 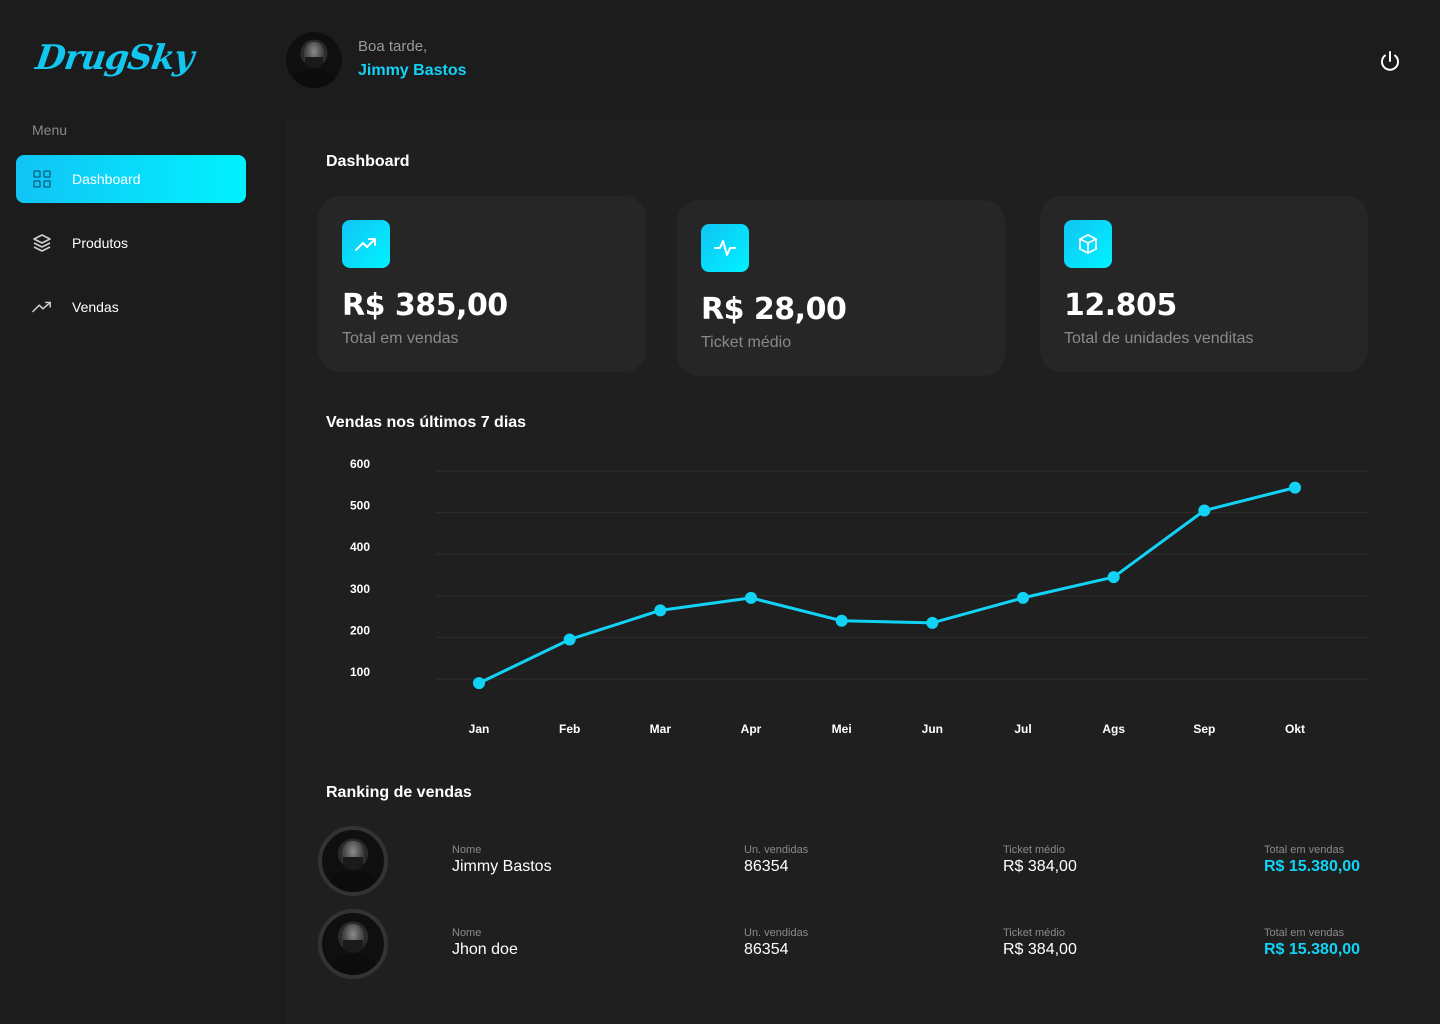 What do you see at coordinates (932, 729) in the screenshot?
I see `x-tick-label: Jun` at bounding box center [932, 729].